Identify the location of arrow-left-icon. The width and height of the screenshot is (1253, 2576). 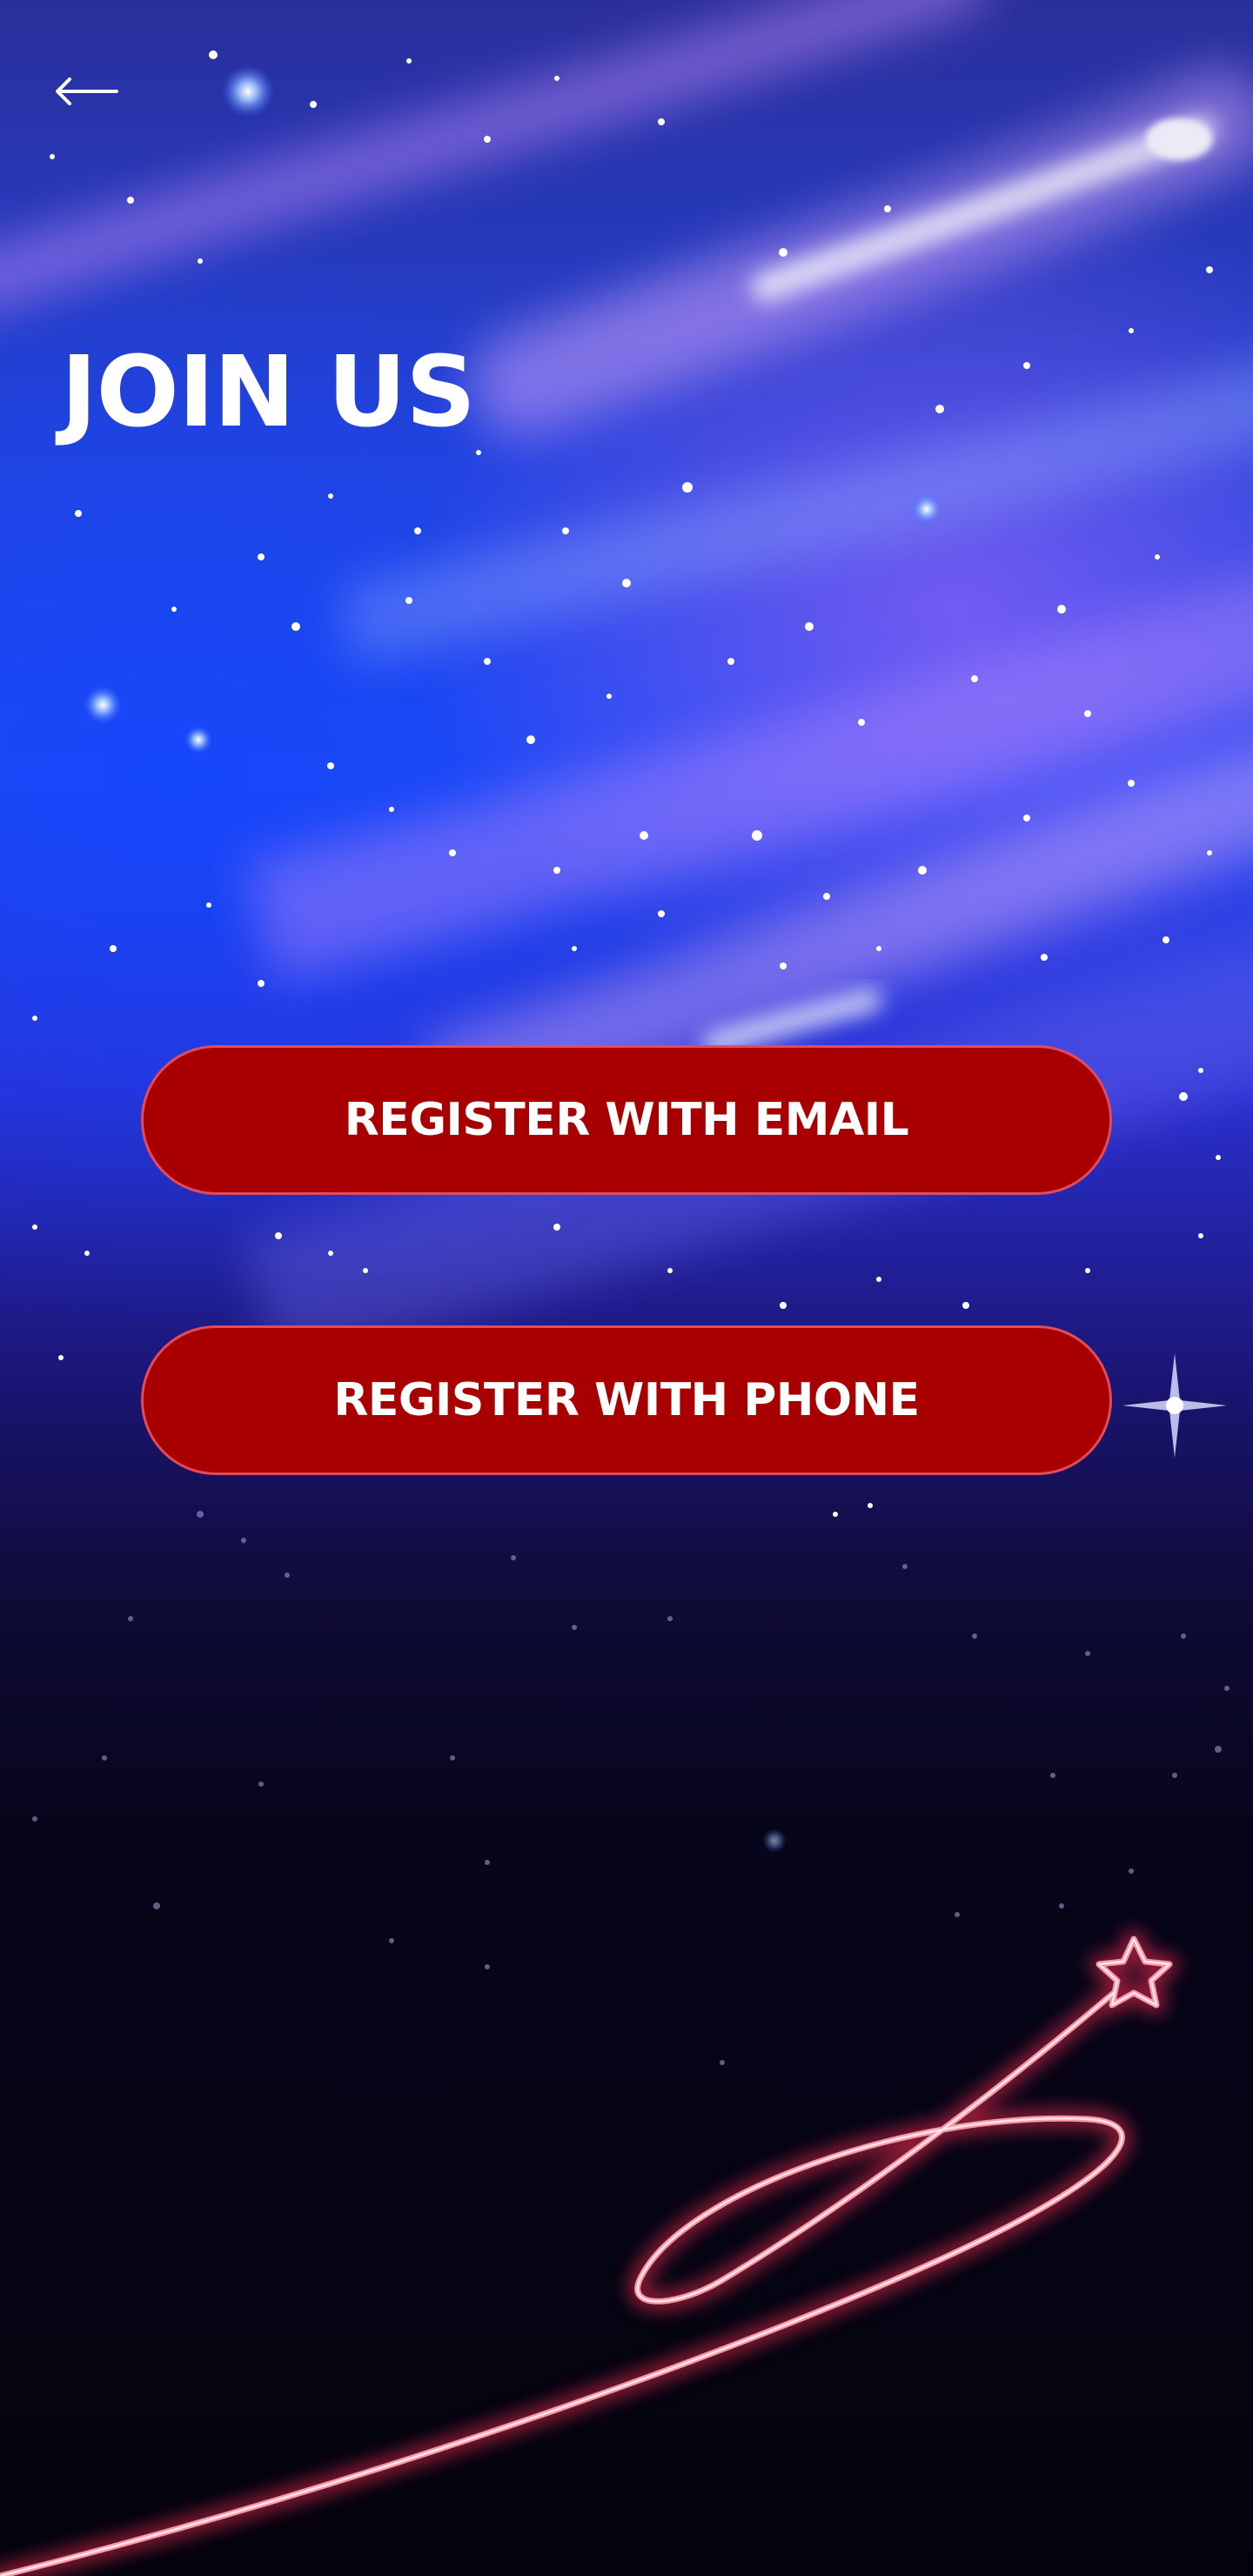
(87, 91).